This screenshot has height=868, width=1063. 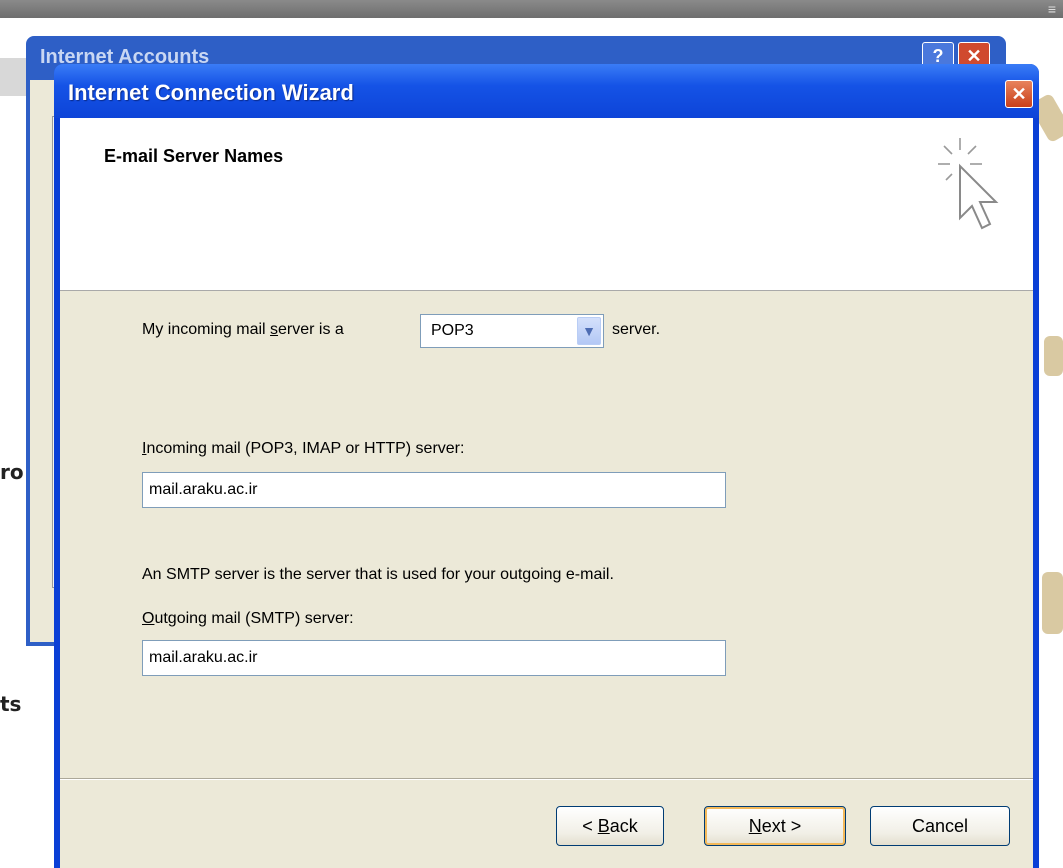 I want to click on menu-icon: ≡, so click(x=1052, y=9).